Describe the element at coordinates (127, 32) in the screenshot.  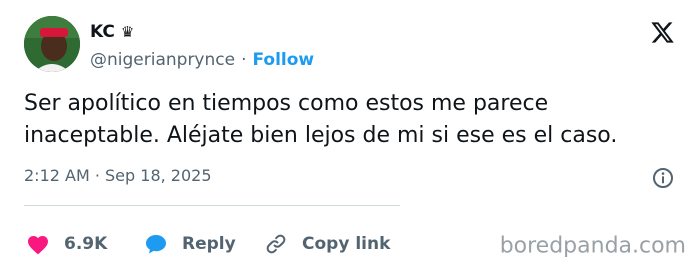
I see `crown-icon: ♛` at that location.